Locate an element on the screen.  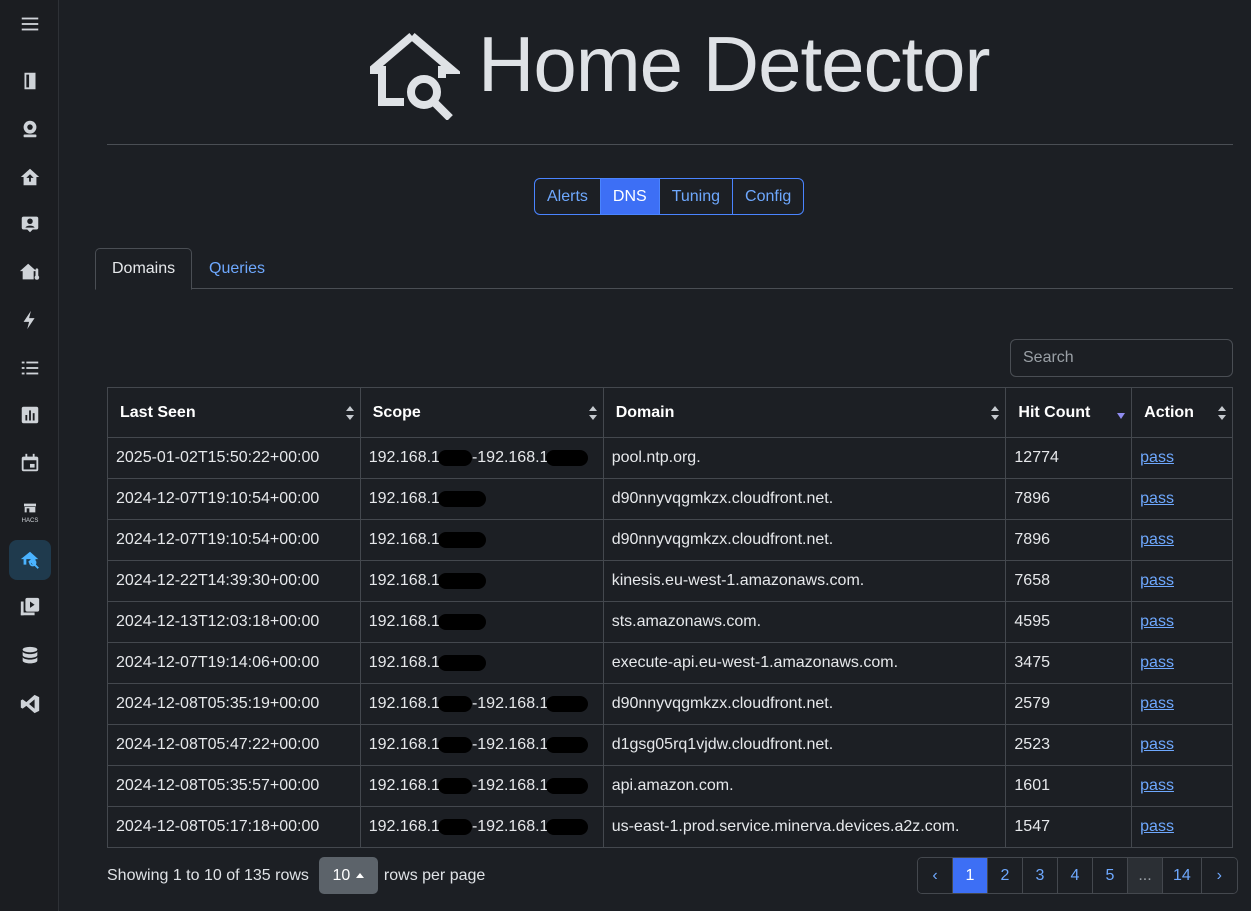
rows-per-page-dropdown: 10 is located at coordinates (348, 875).